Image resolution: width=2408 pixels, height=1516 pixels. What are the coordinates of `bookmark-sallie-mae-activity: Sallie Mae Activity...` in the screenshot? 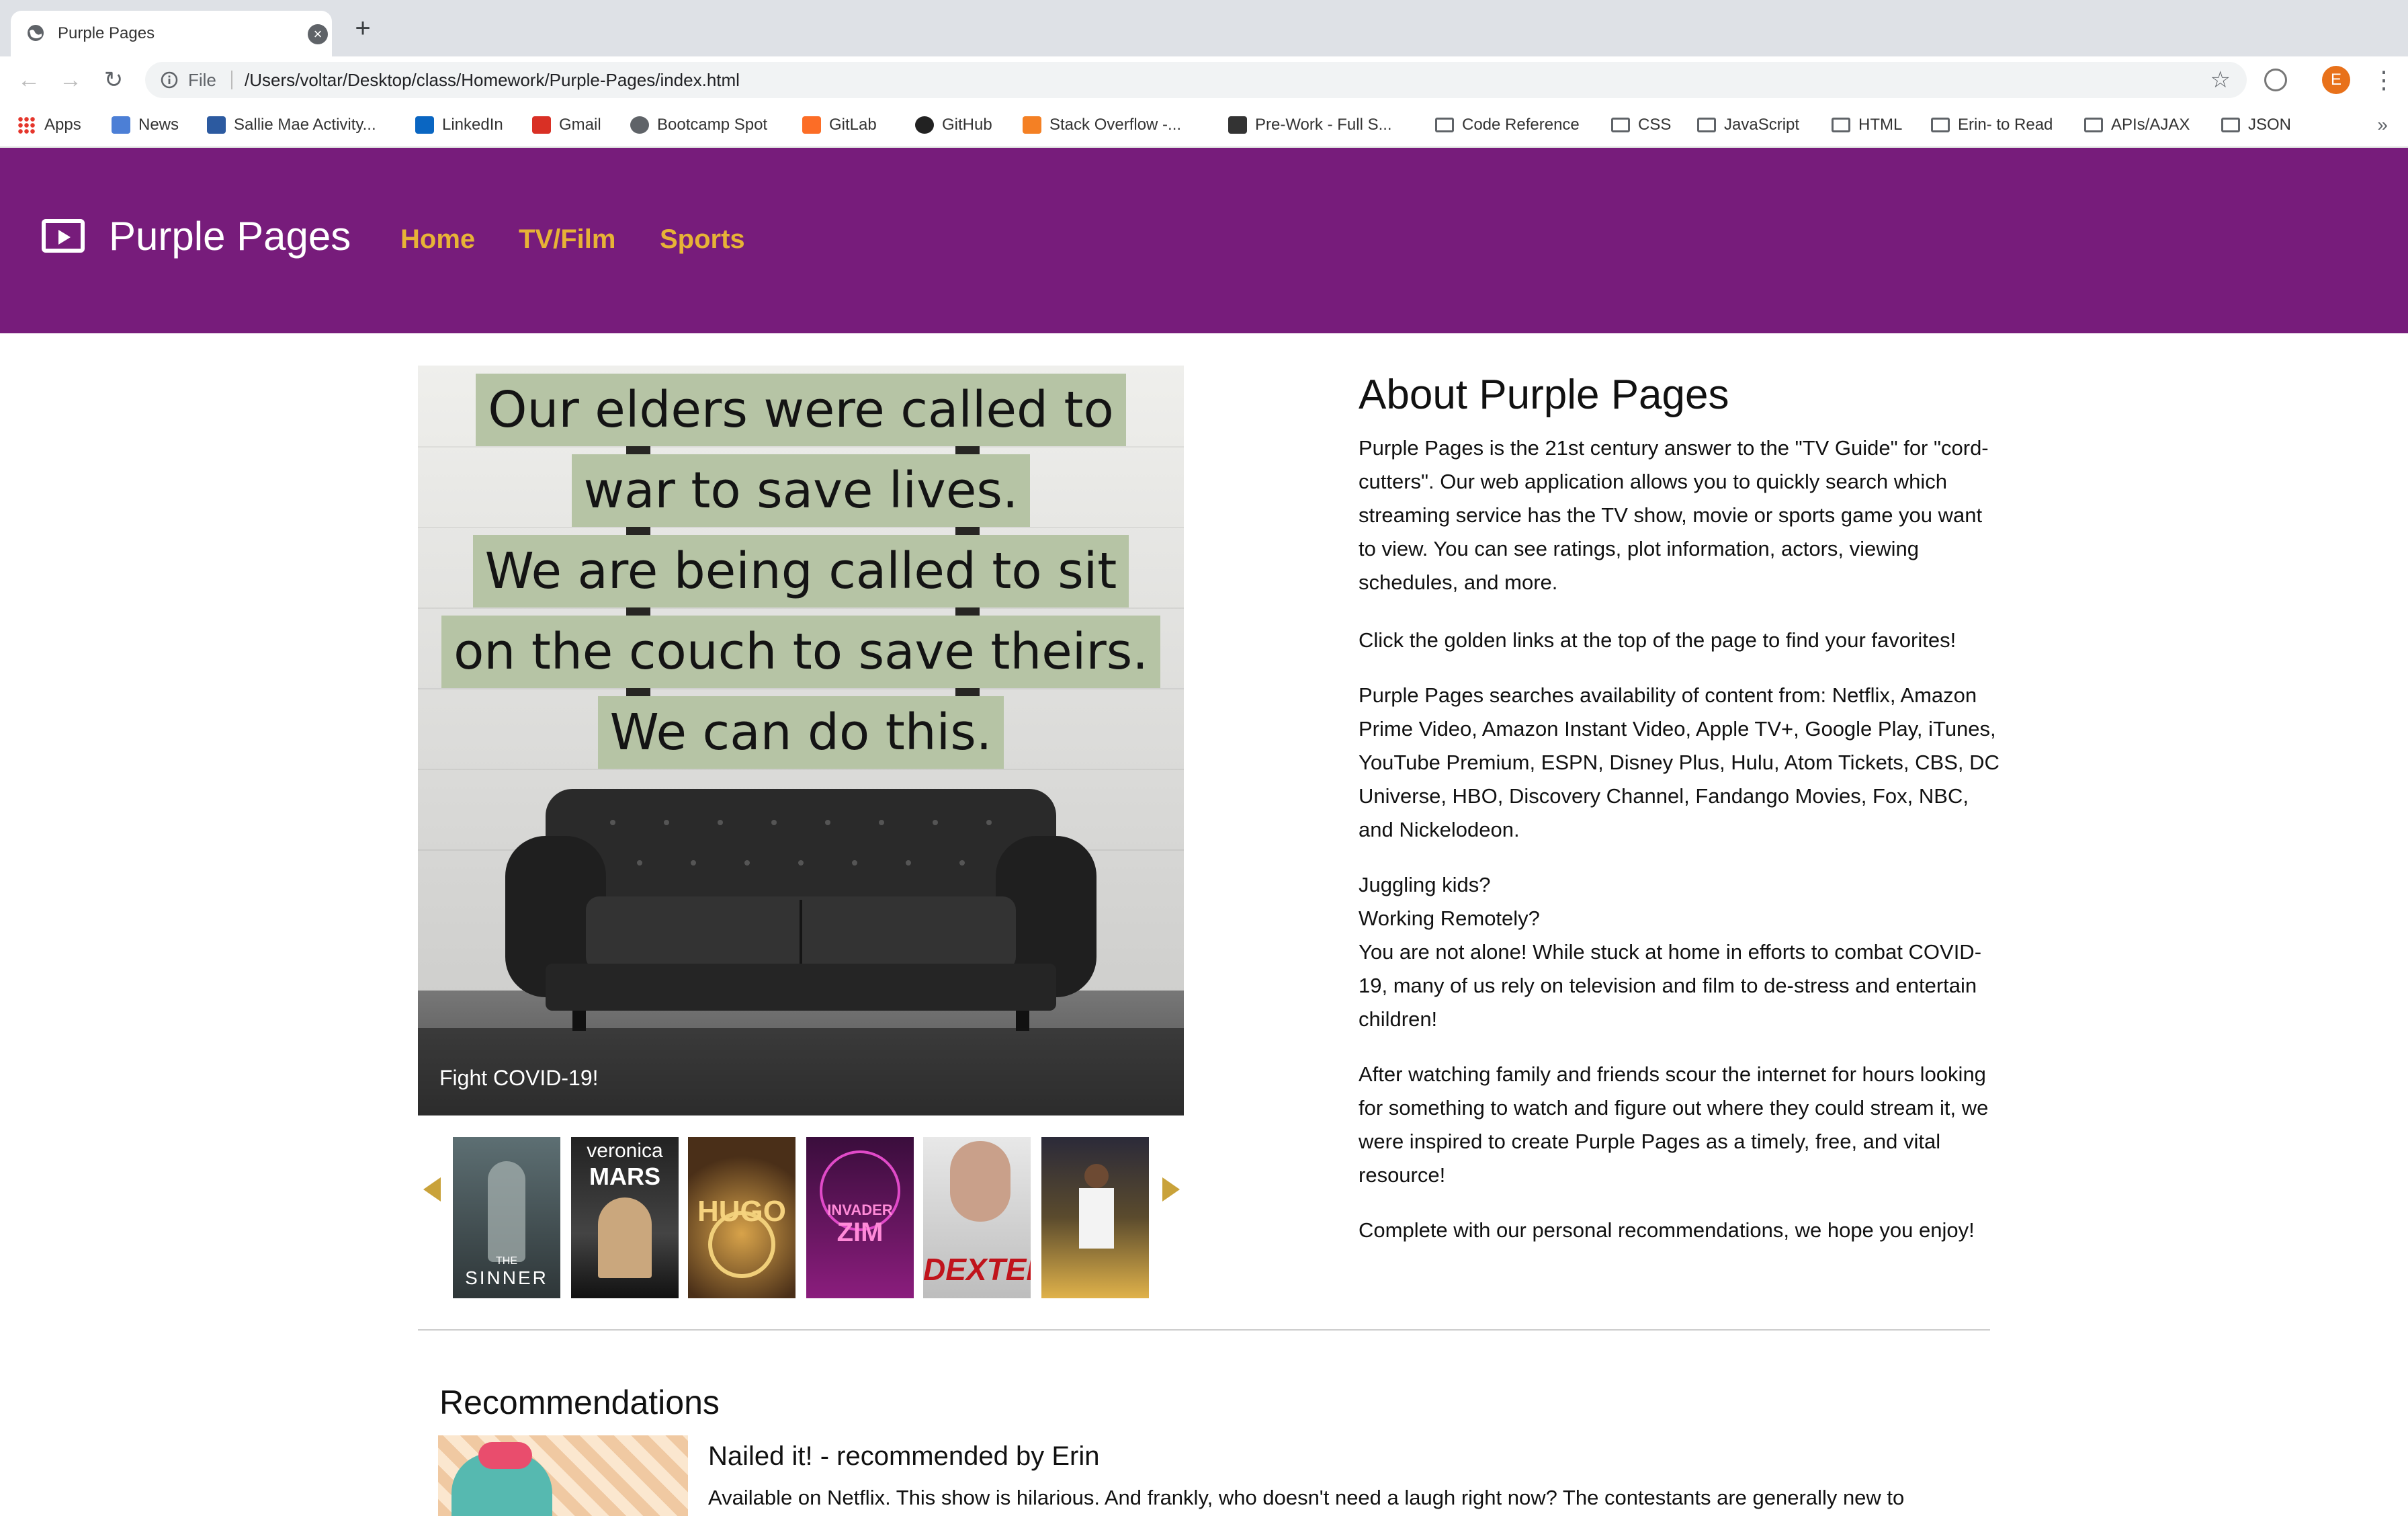 It's located at (291, 125).